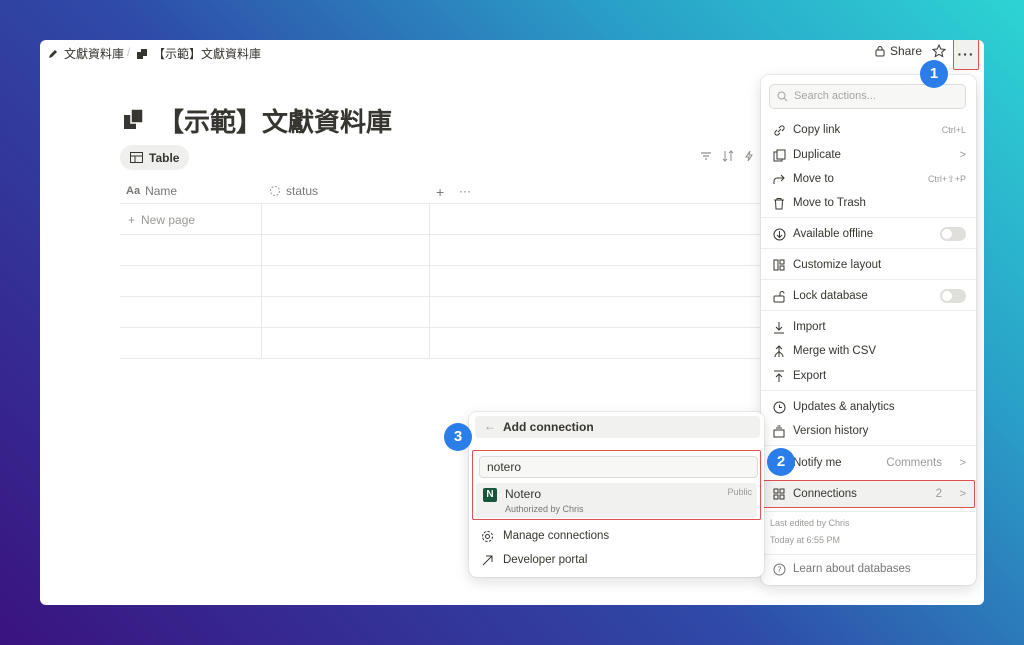 Image resolution: width=1024 pixels, height=645 pixels. I want to click on developer-portal-item: Developer portal, so click(616, 560).